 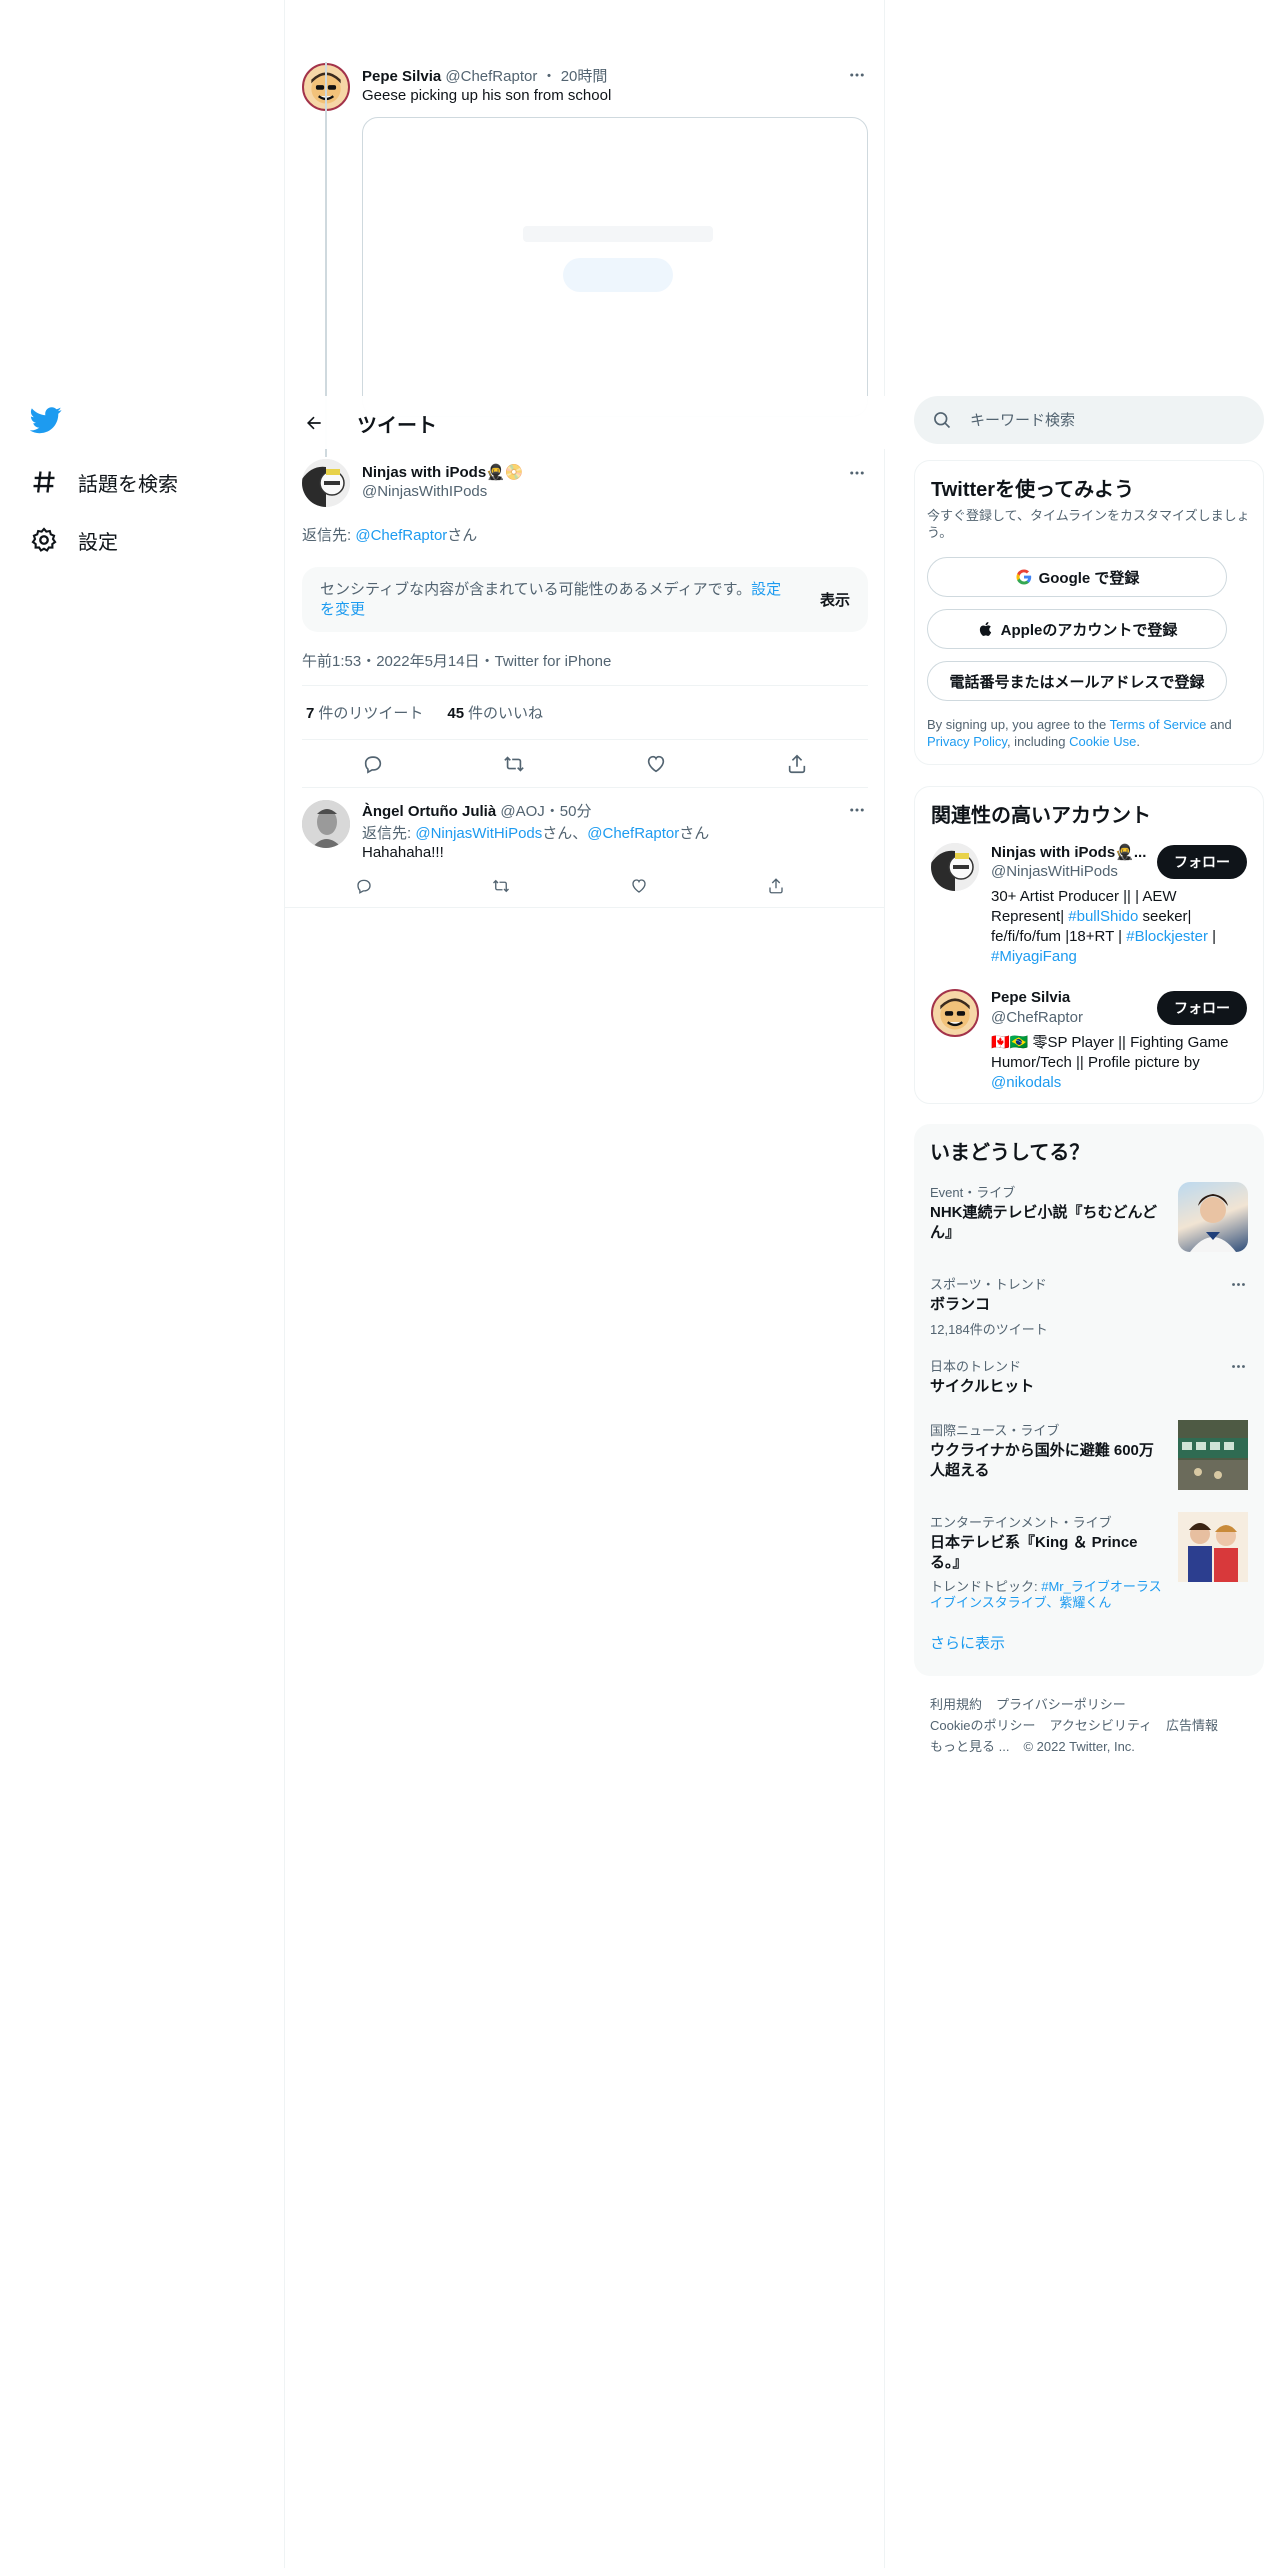 What do you see at coordinates (585, 712) in the screenshot?
I see `tweet-stats: 7 件のリツイート 45 件のいいね` at bounding box center [585, 712].